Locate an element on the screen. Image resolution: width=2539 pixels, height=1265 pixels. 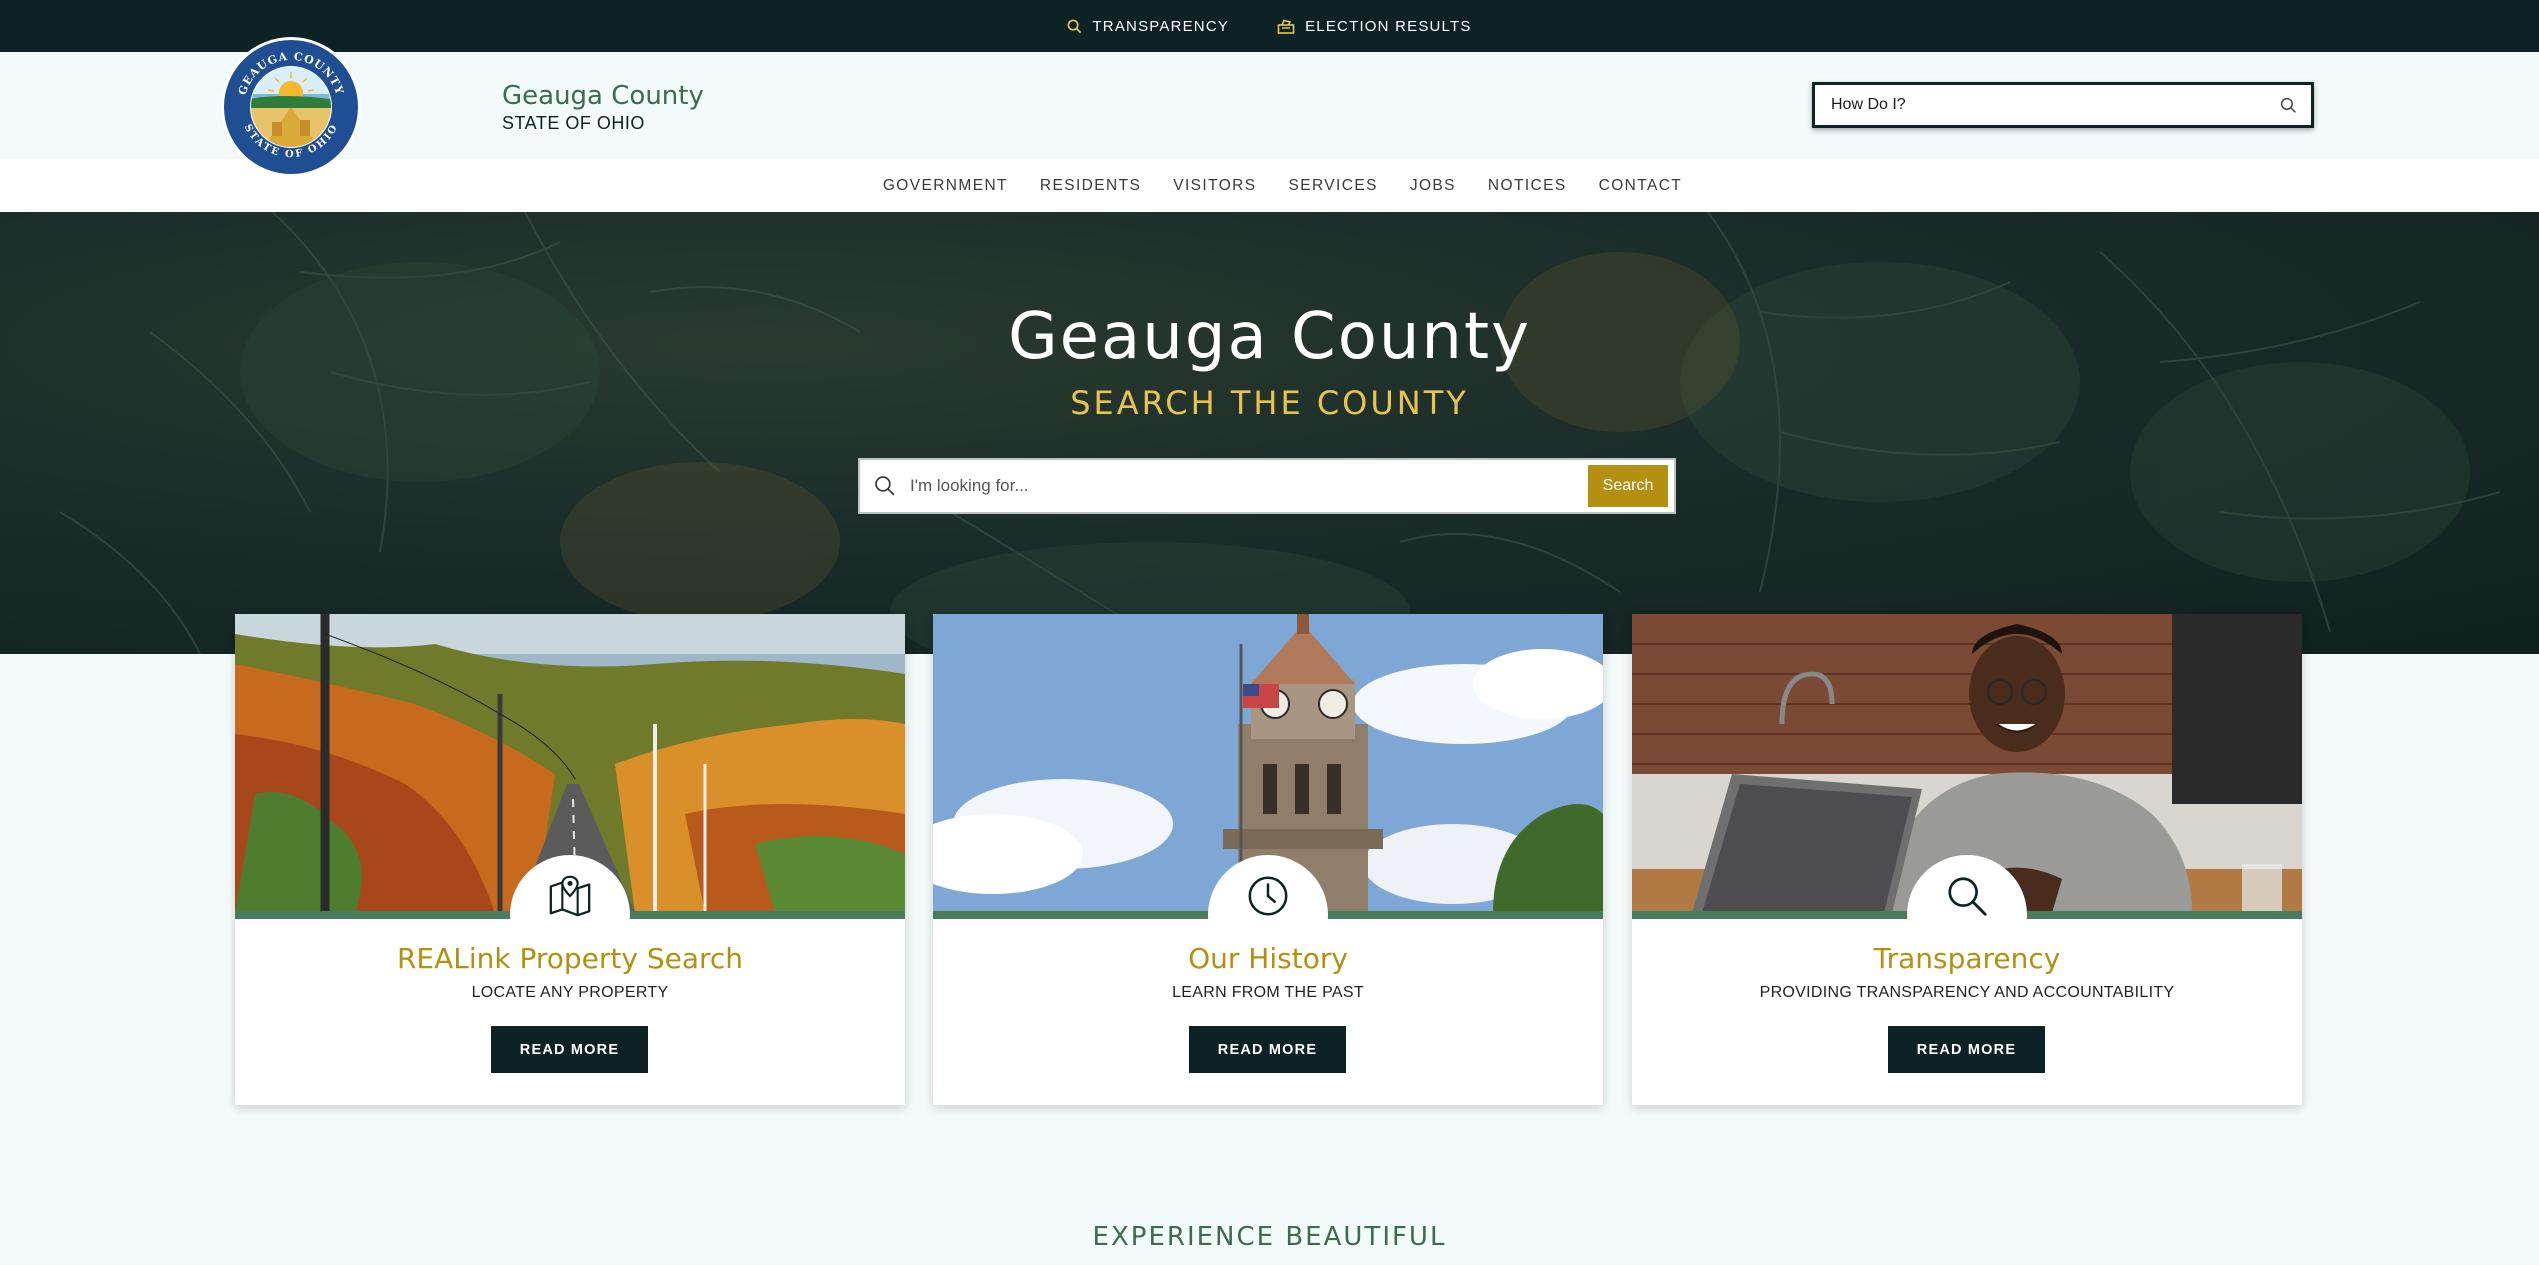
transparency-link: TRANSPARENCY is located at coordinates (1148, 26).